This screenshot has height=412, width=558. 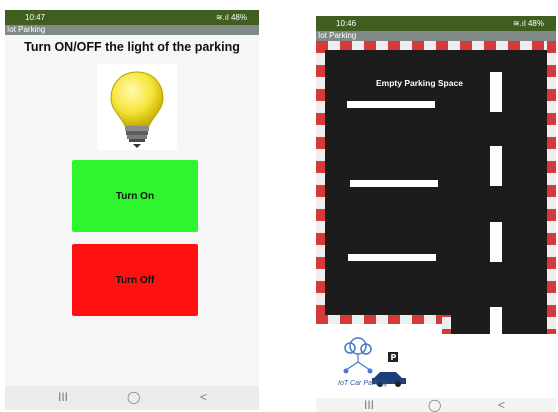 I want to click on status-time: 10:46, so click(x=346, y=23).